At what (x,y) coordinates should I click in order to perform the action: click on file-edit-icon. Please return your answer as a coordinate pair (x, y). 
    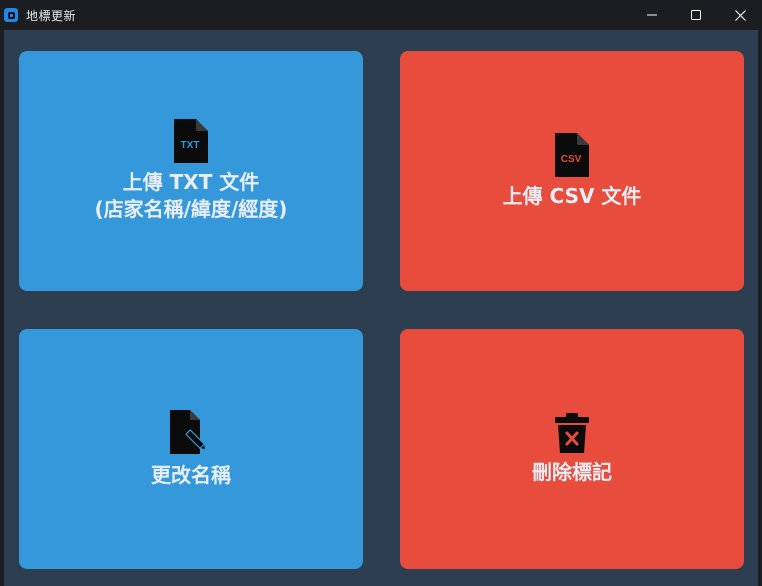
    Looking at the image, I should click on (191, 432).